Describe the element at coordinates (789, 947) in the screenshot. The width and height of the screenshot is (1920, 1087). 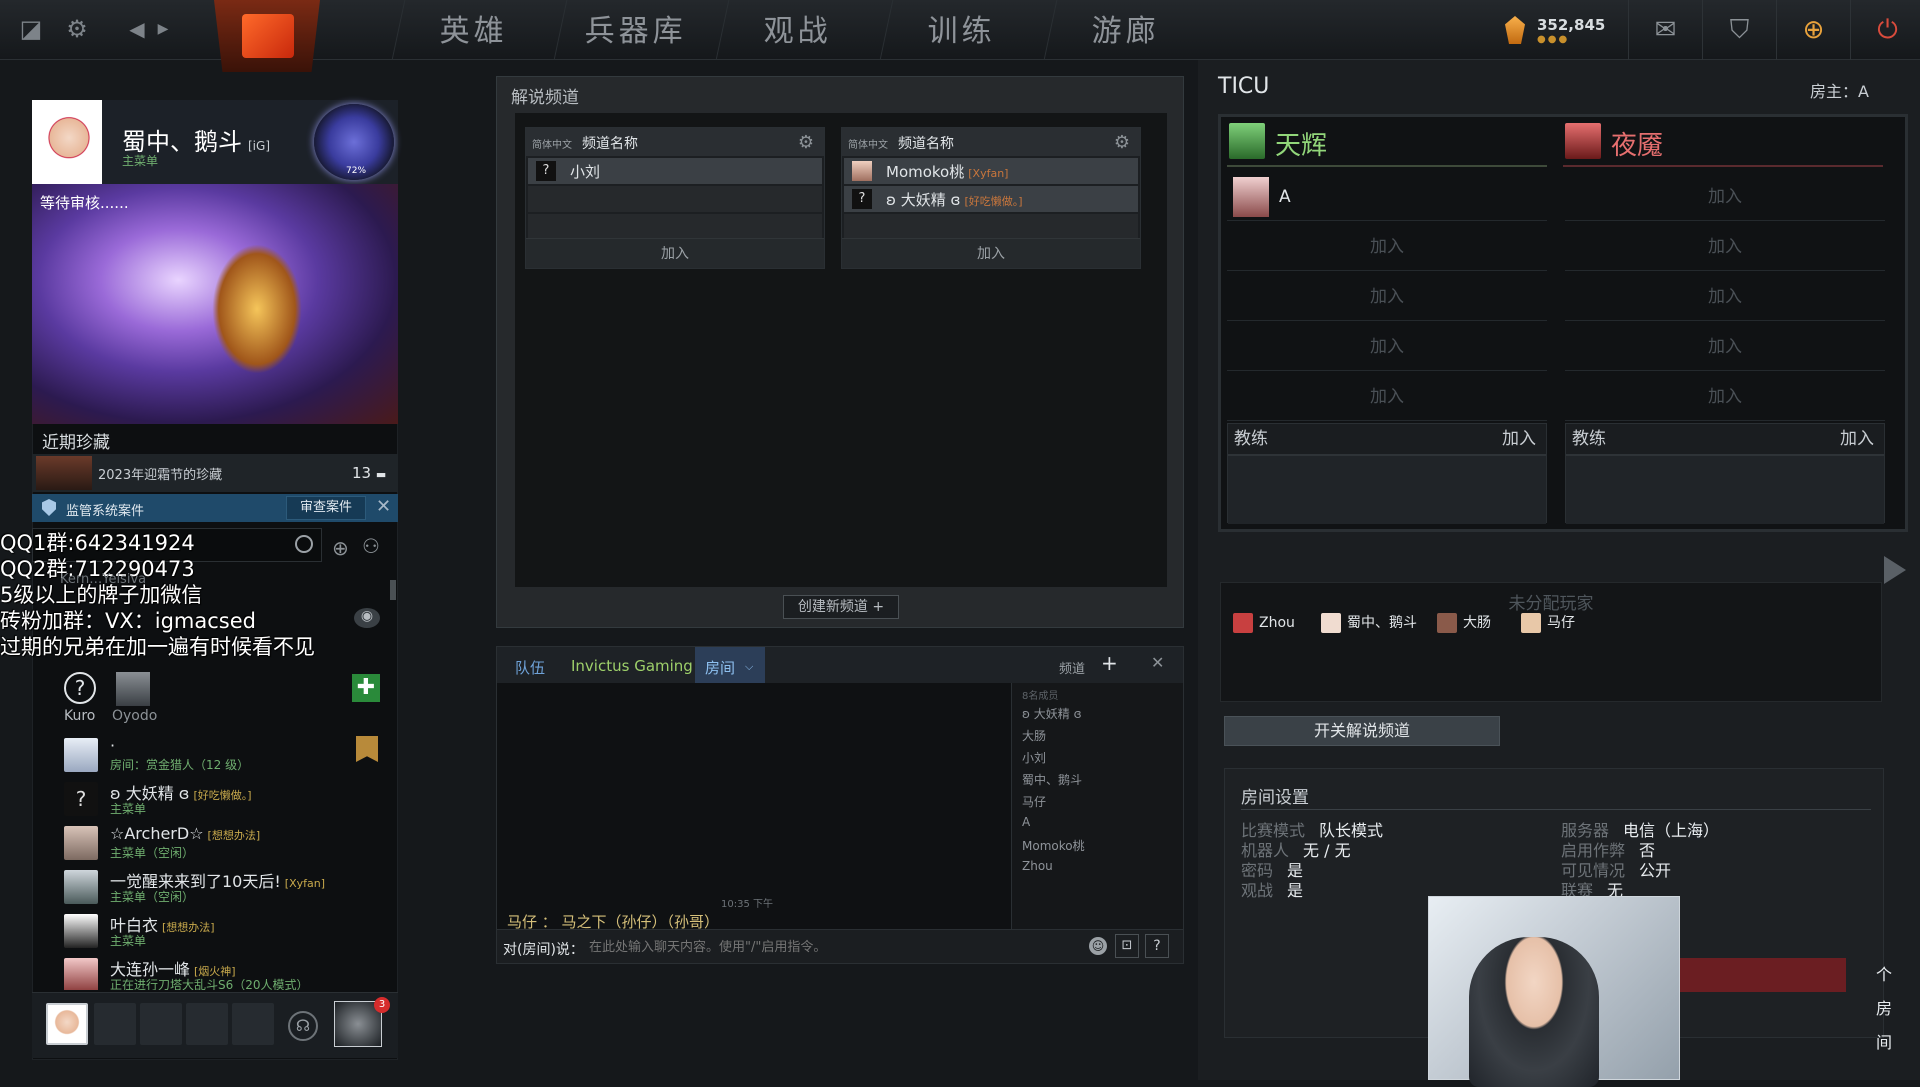
I see `chat-input` at that location.